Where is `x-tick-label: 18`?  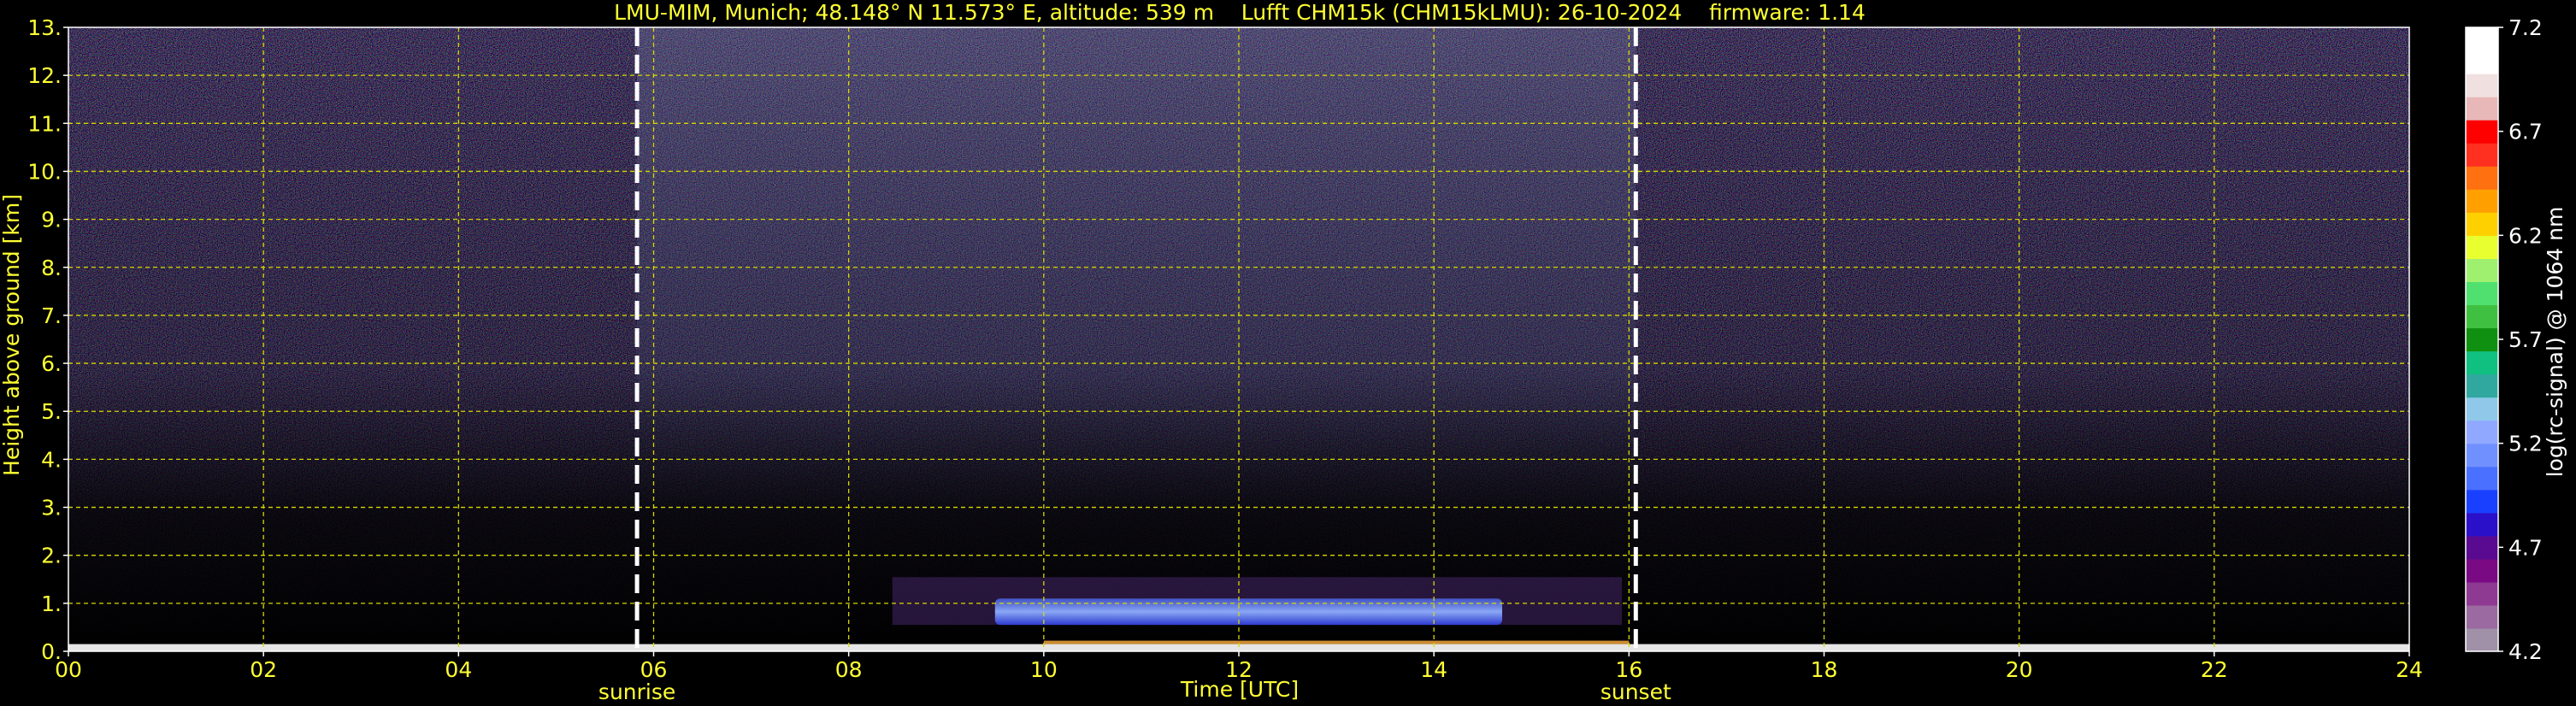
x-tick-label: 18 is located at coordinates (1825, 669).